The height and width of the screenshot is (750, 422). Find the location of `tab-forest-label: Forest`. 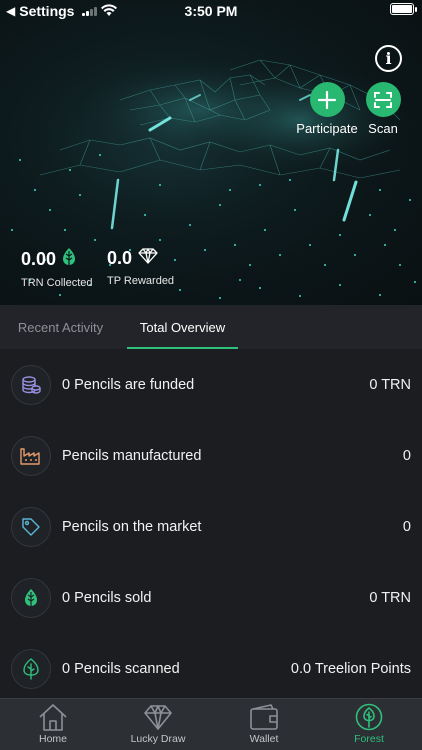

tab-forest-label: Forest is located at coordinates (369, 739).